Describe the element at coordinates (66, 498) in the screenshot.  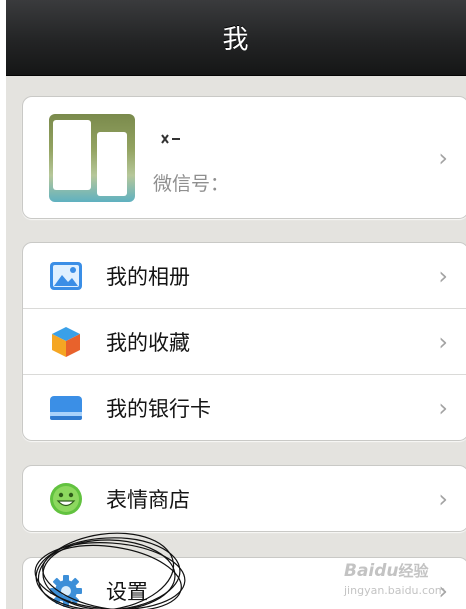
I see `sticker-store-icon` at that location.